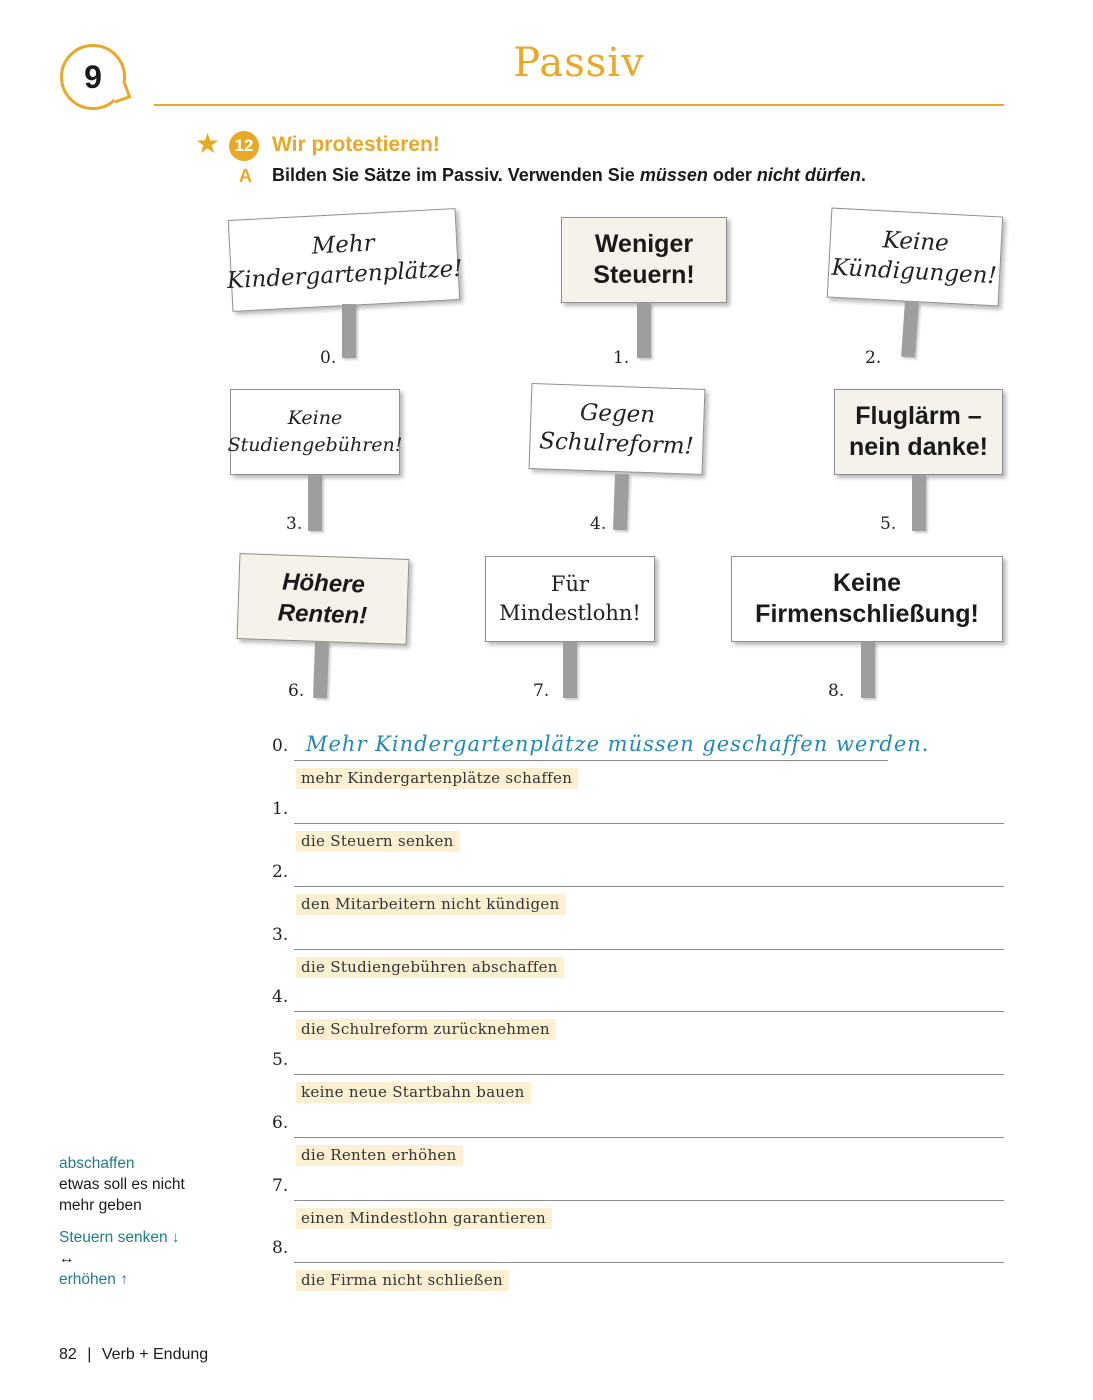 This screenshot has height=1400, width=1093. Describe the element at coordinates (245, 176) in the screenshot. I see `task-letter: A` at that location.